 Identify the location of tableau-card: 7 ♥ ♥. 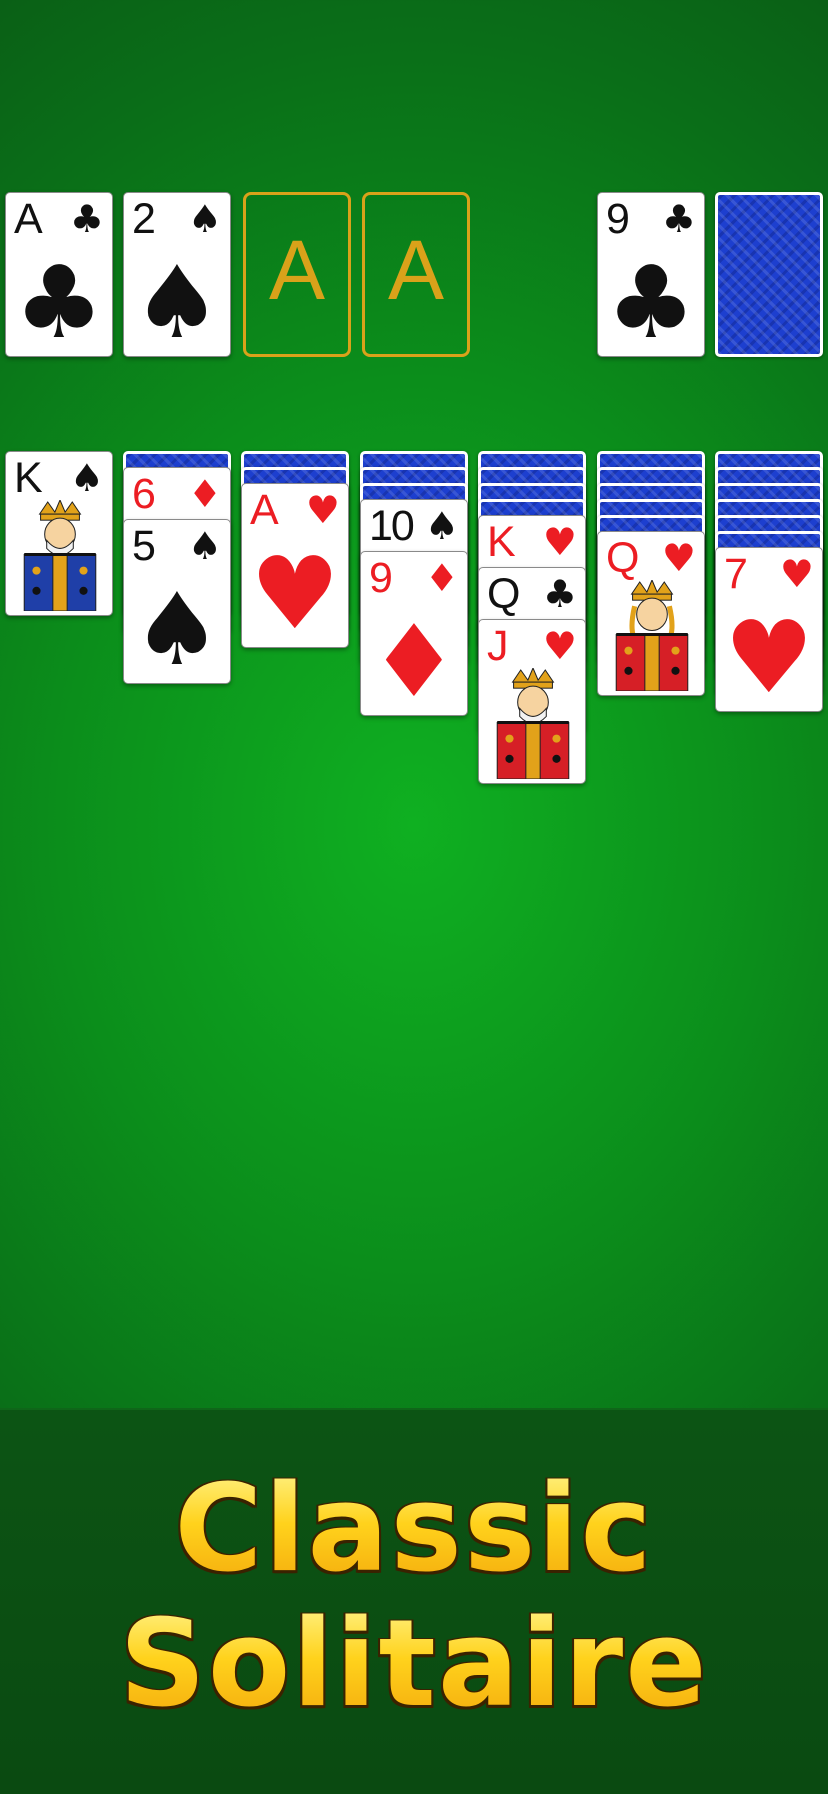
(769, 629).